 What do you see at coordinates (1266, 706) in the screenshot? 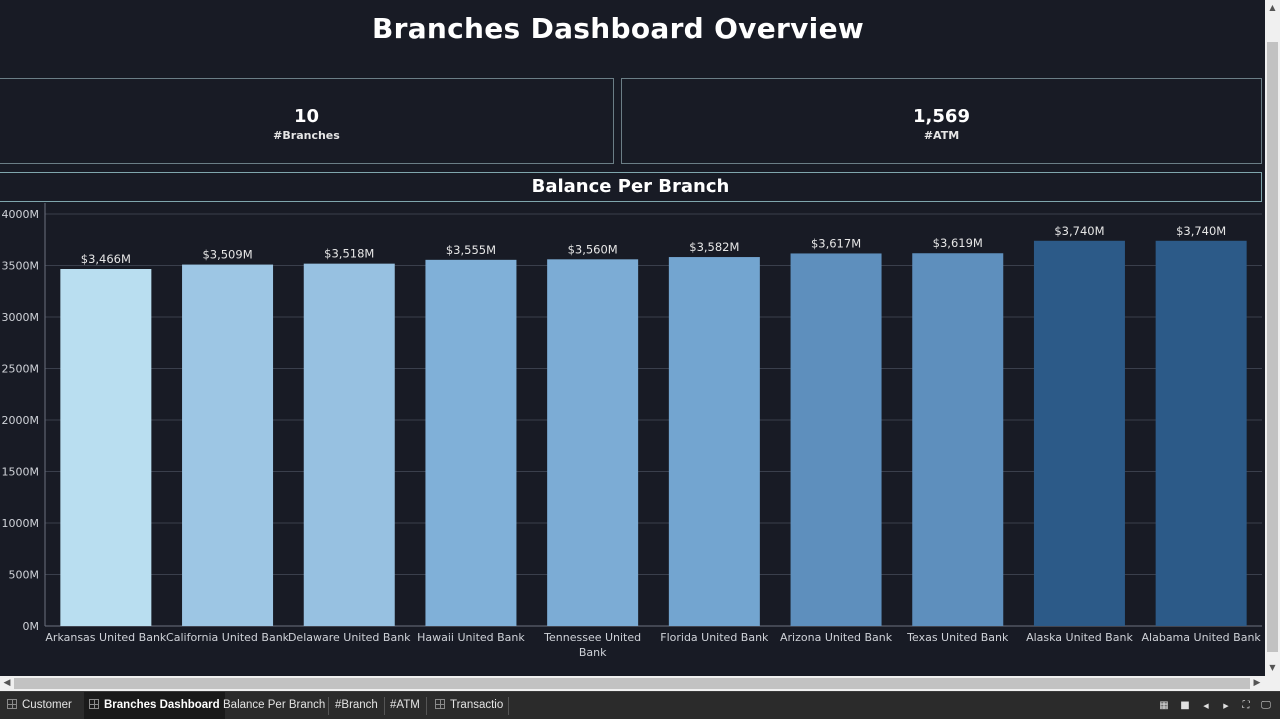
I see `presentation-mode-icon: 🖵` at bounding box center [1266, 706].